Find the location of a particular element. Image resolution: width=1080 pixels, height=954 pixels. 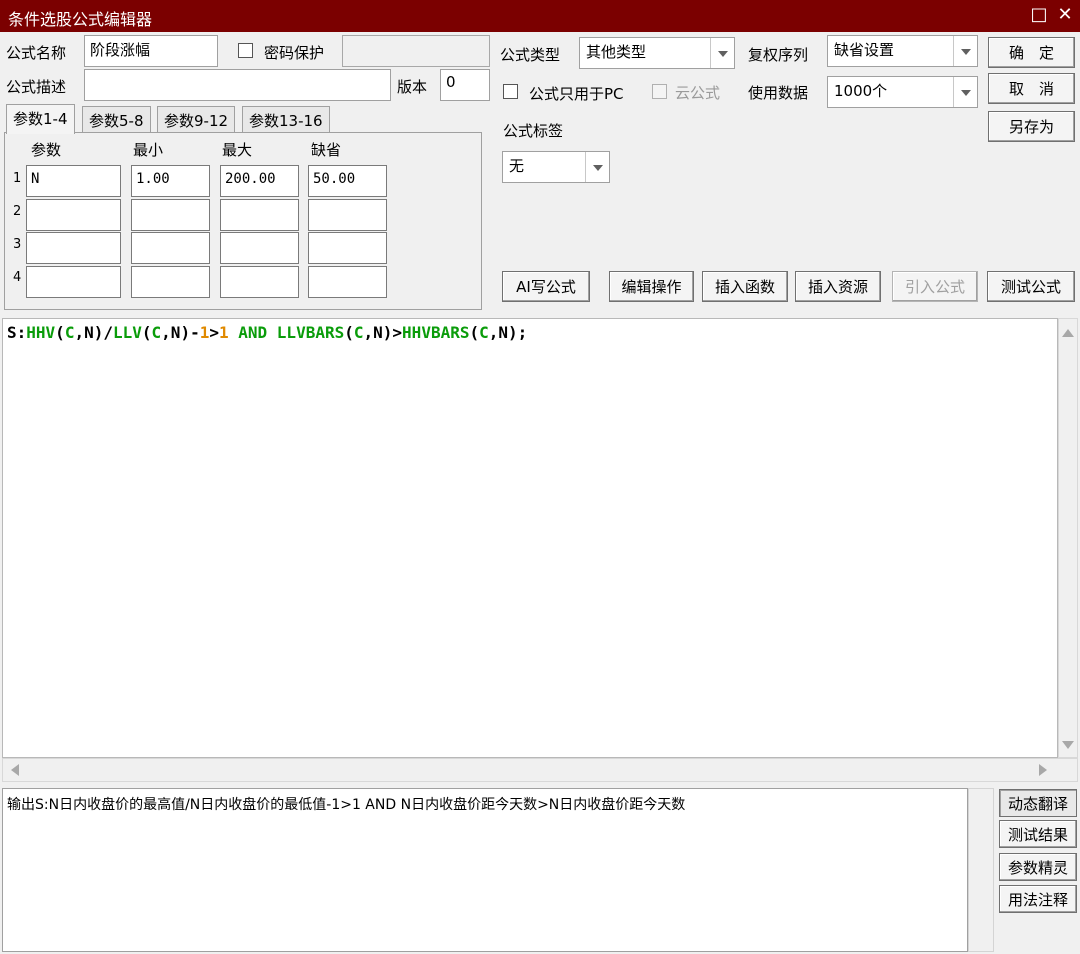

formula-tag-value: 无 is located at coordinates (517, 166).